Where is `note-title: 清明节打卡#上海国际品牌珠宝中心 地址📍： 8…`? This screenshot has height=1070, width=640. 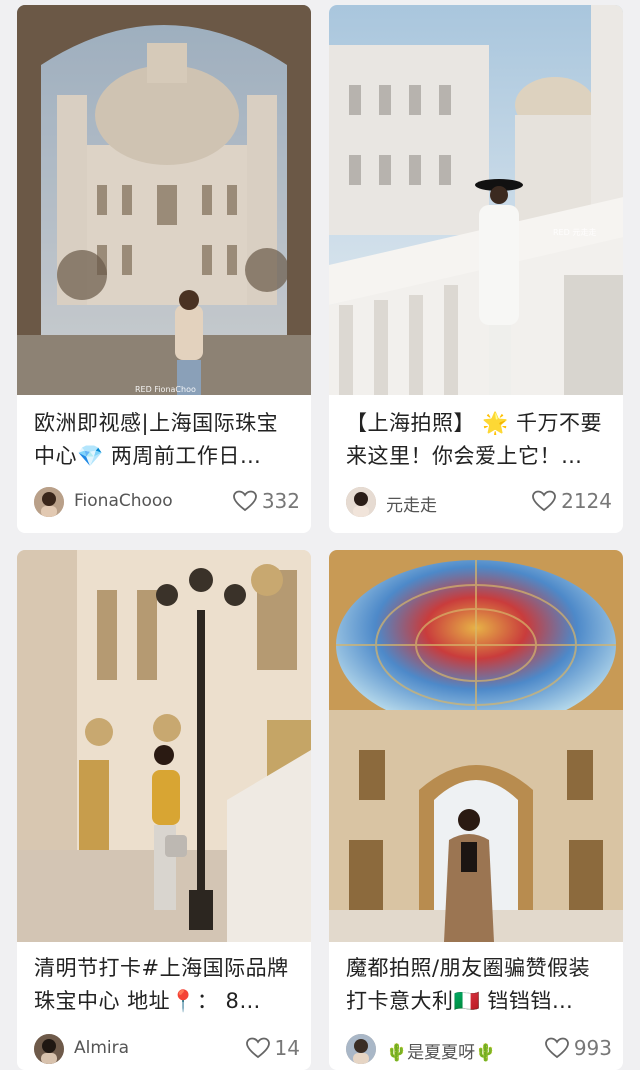 note-title: 清明节打卡#上海国际品牌珠宝中心 地址📍： 8… is located at coordinates (166, 985).